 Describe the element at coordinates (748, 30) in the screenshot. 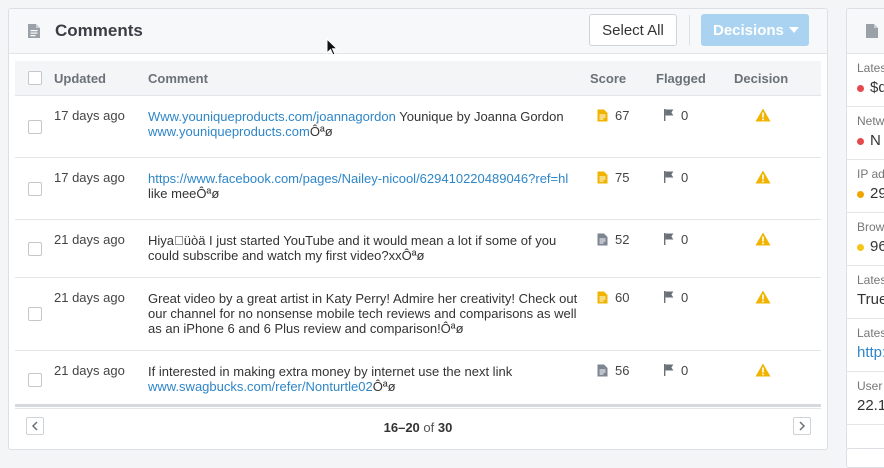

I see `decisions-label: Decisions` at that location.